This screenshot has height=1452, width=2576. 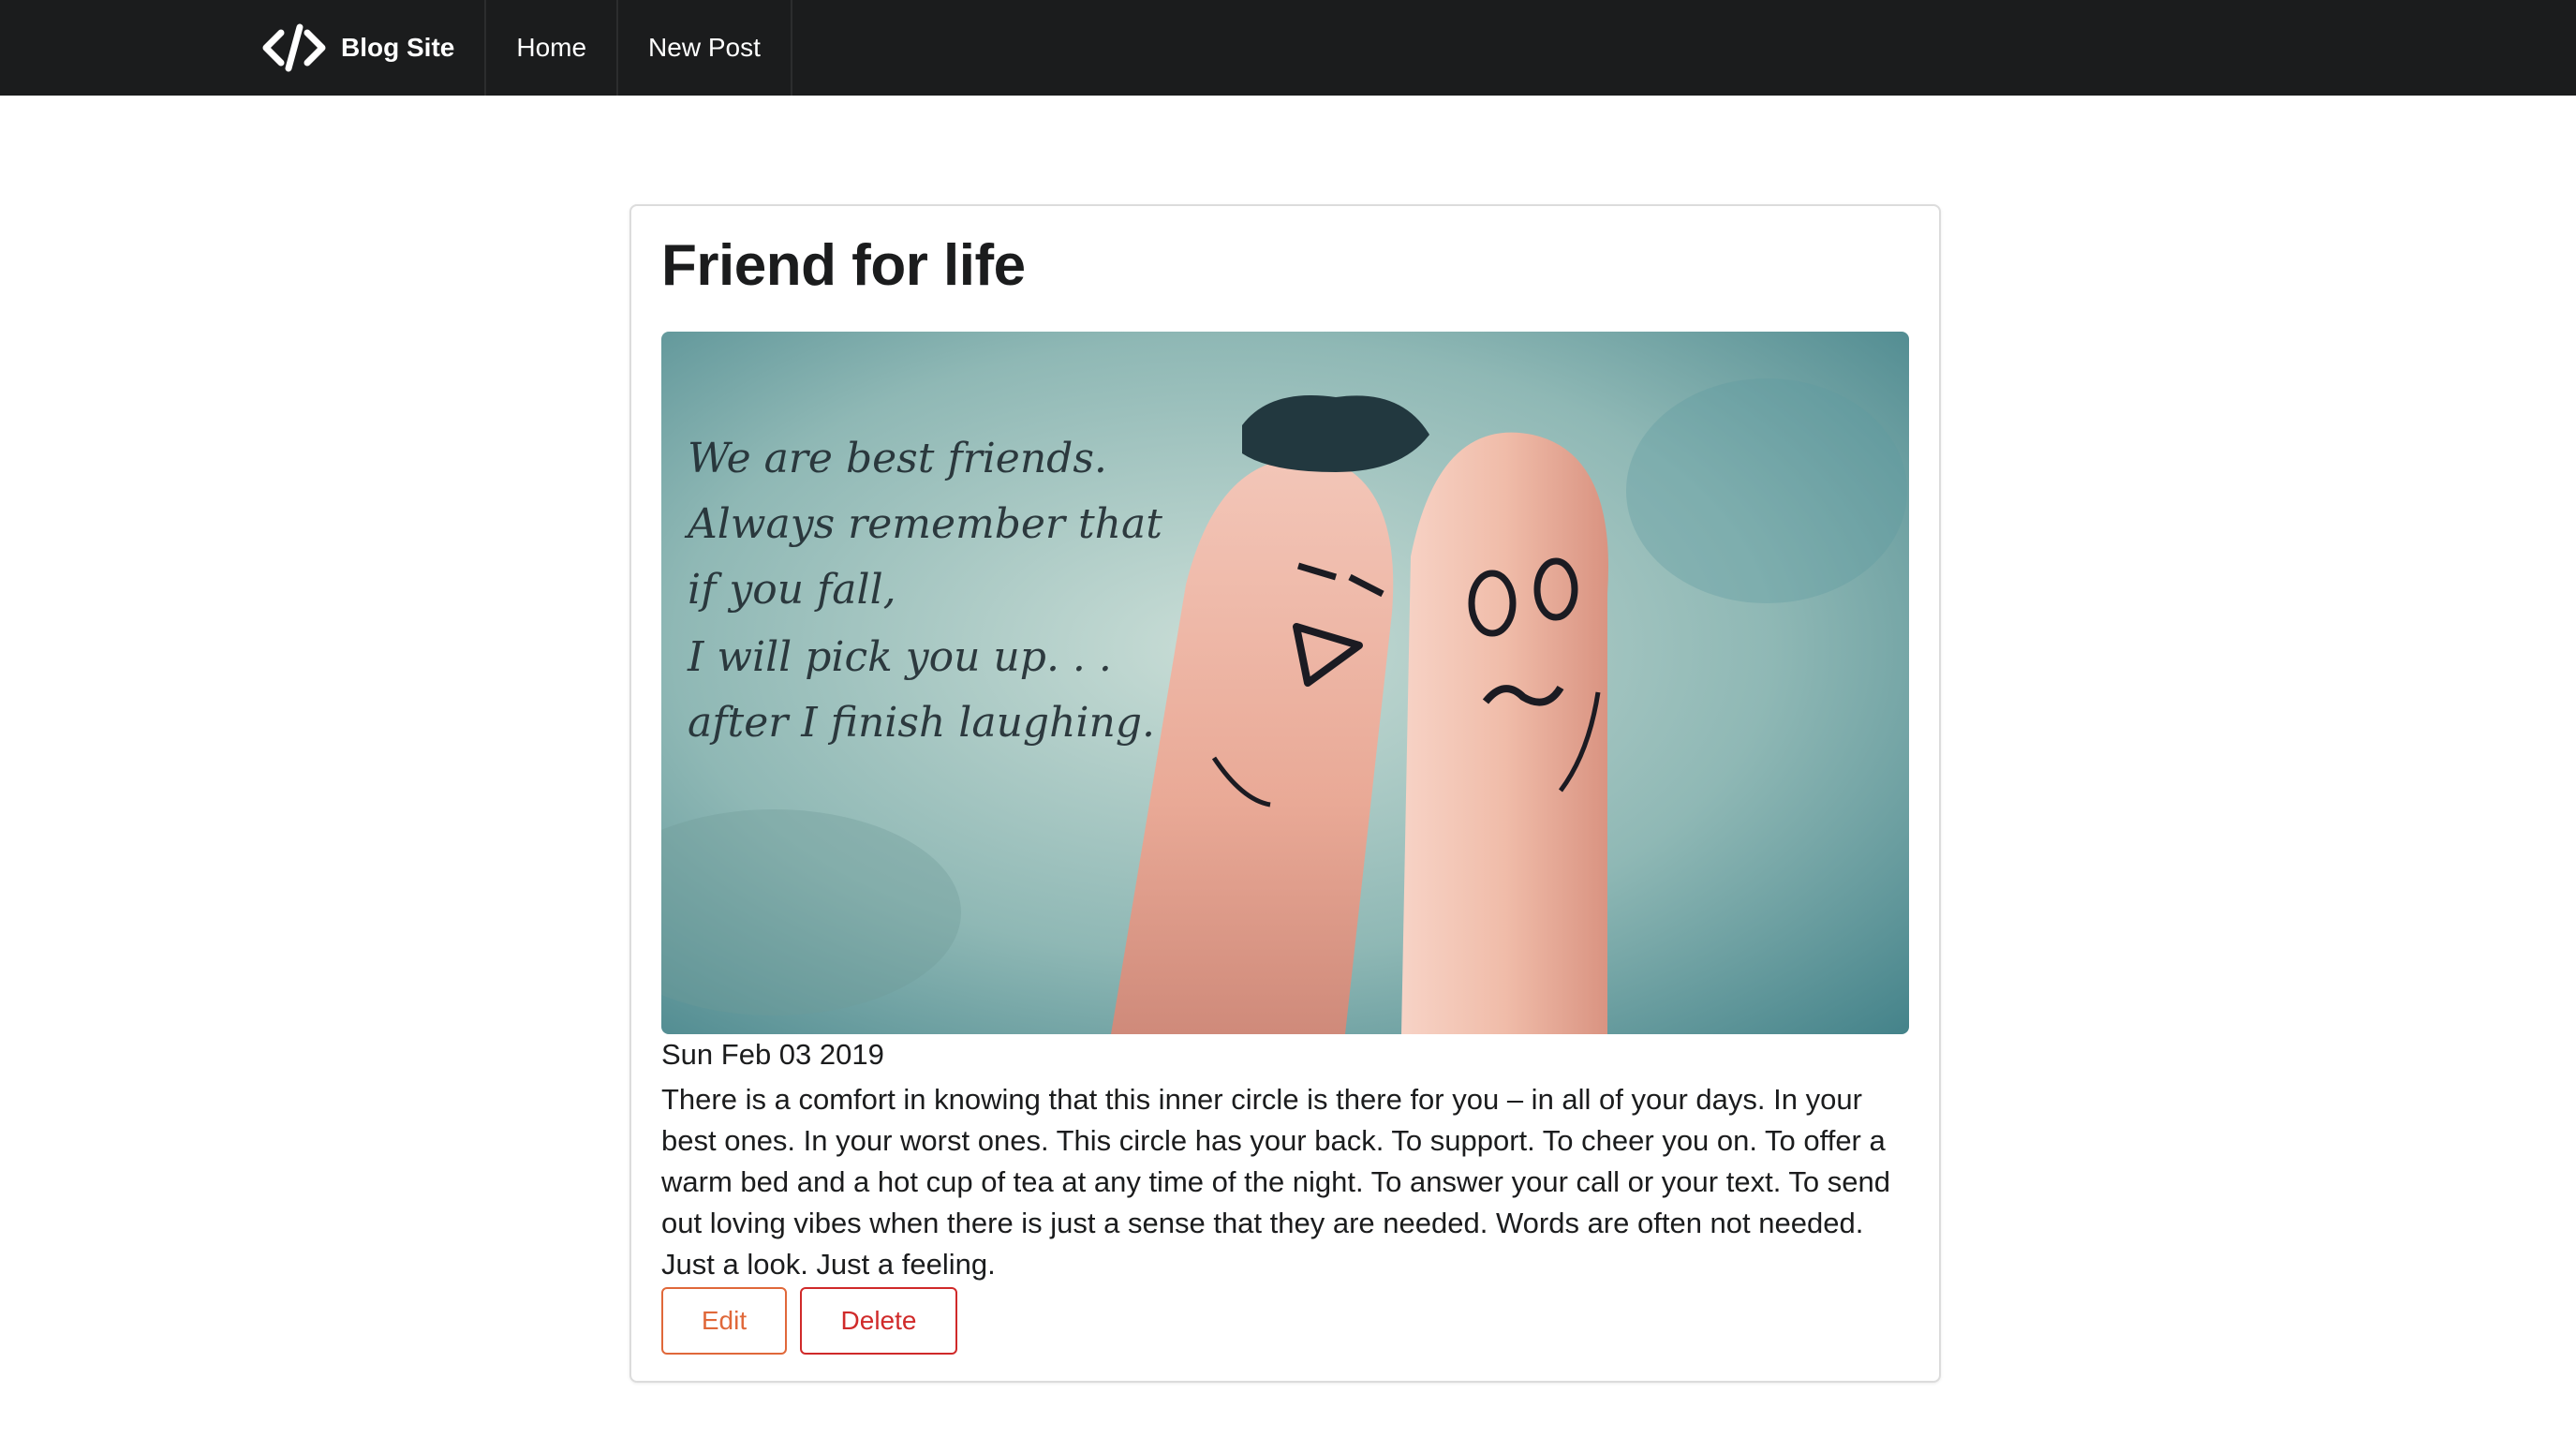 What do you see at coordinates (921, 723) in the screenshot?
I see `quote-line-5: after I finish laughing.` at bounding box center [921, 723].